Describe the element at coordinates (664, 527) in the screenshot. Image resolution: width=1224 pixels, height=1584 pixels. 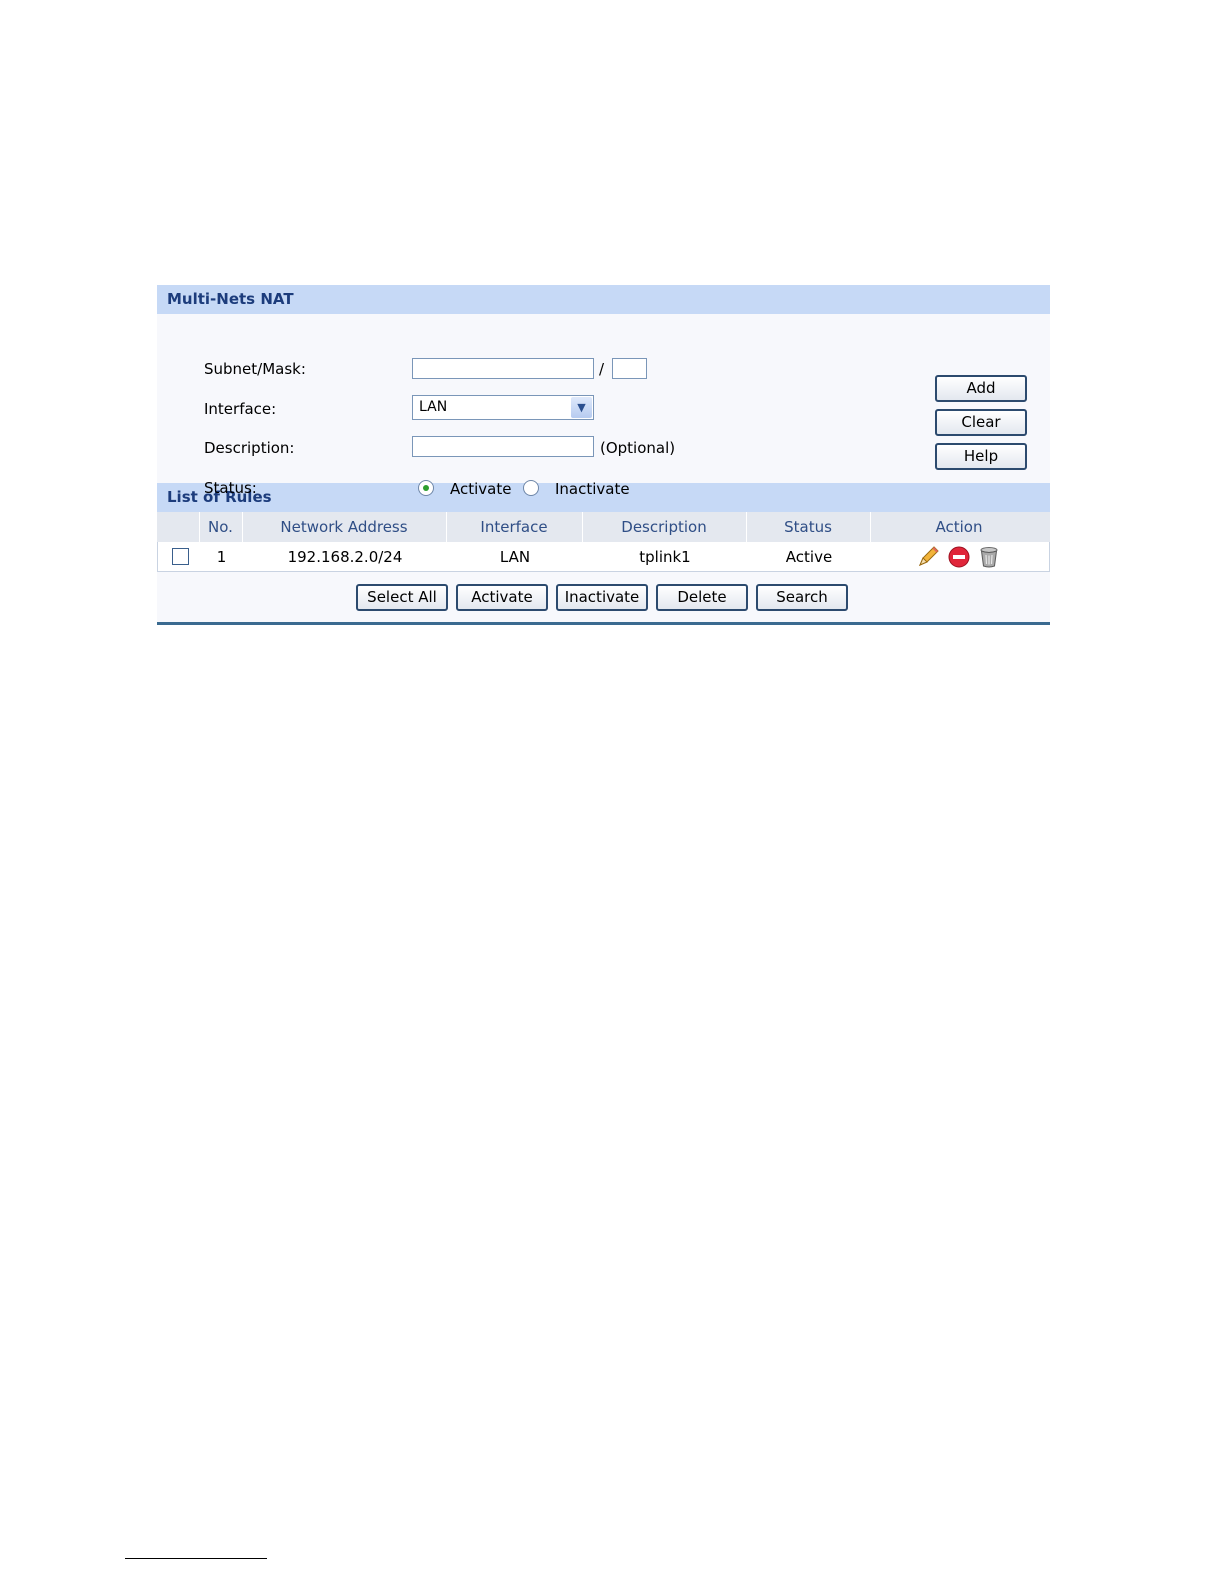
I see `column-description: Description` at that location.